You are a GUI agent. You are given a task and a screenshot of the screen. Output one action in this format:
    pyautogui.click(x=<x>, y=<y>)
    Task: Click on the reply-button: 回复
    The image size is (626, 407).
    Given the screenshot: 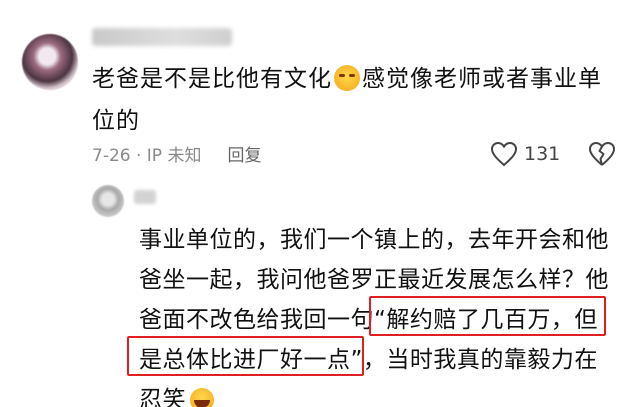 What is the action you would take?
    pyautogui.click(x=244, y=153)
    